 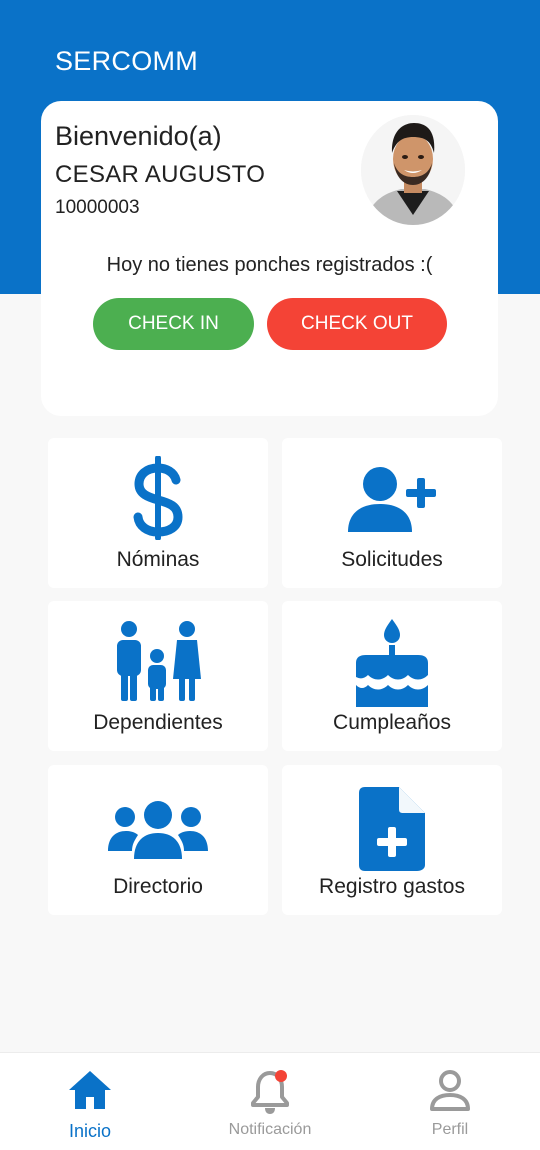 What do you see at coordinates (138, 136) in the screenshot?
I see `welcome-greeting: Bienvenido(a)` at bounding box center [138, 136].